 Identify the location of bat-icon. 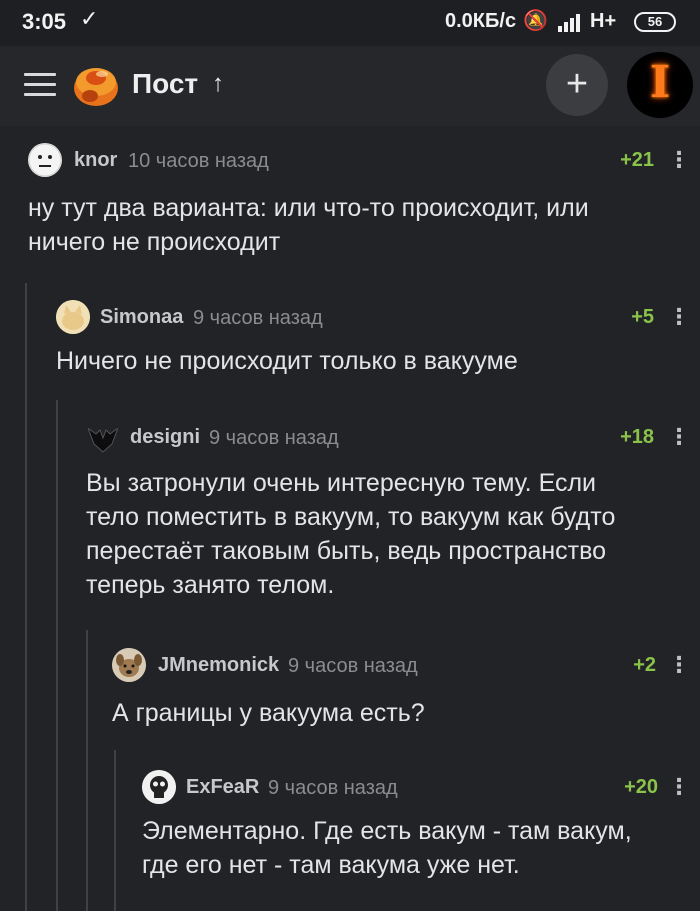
(103, 439).